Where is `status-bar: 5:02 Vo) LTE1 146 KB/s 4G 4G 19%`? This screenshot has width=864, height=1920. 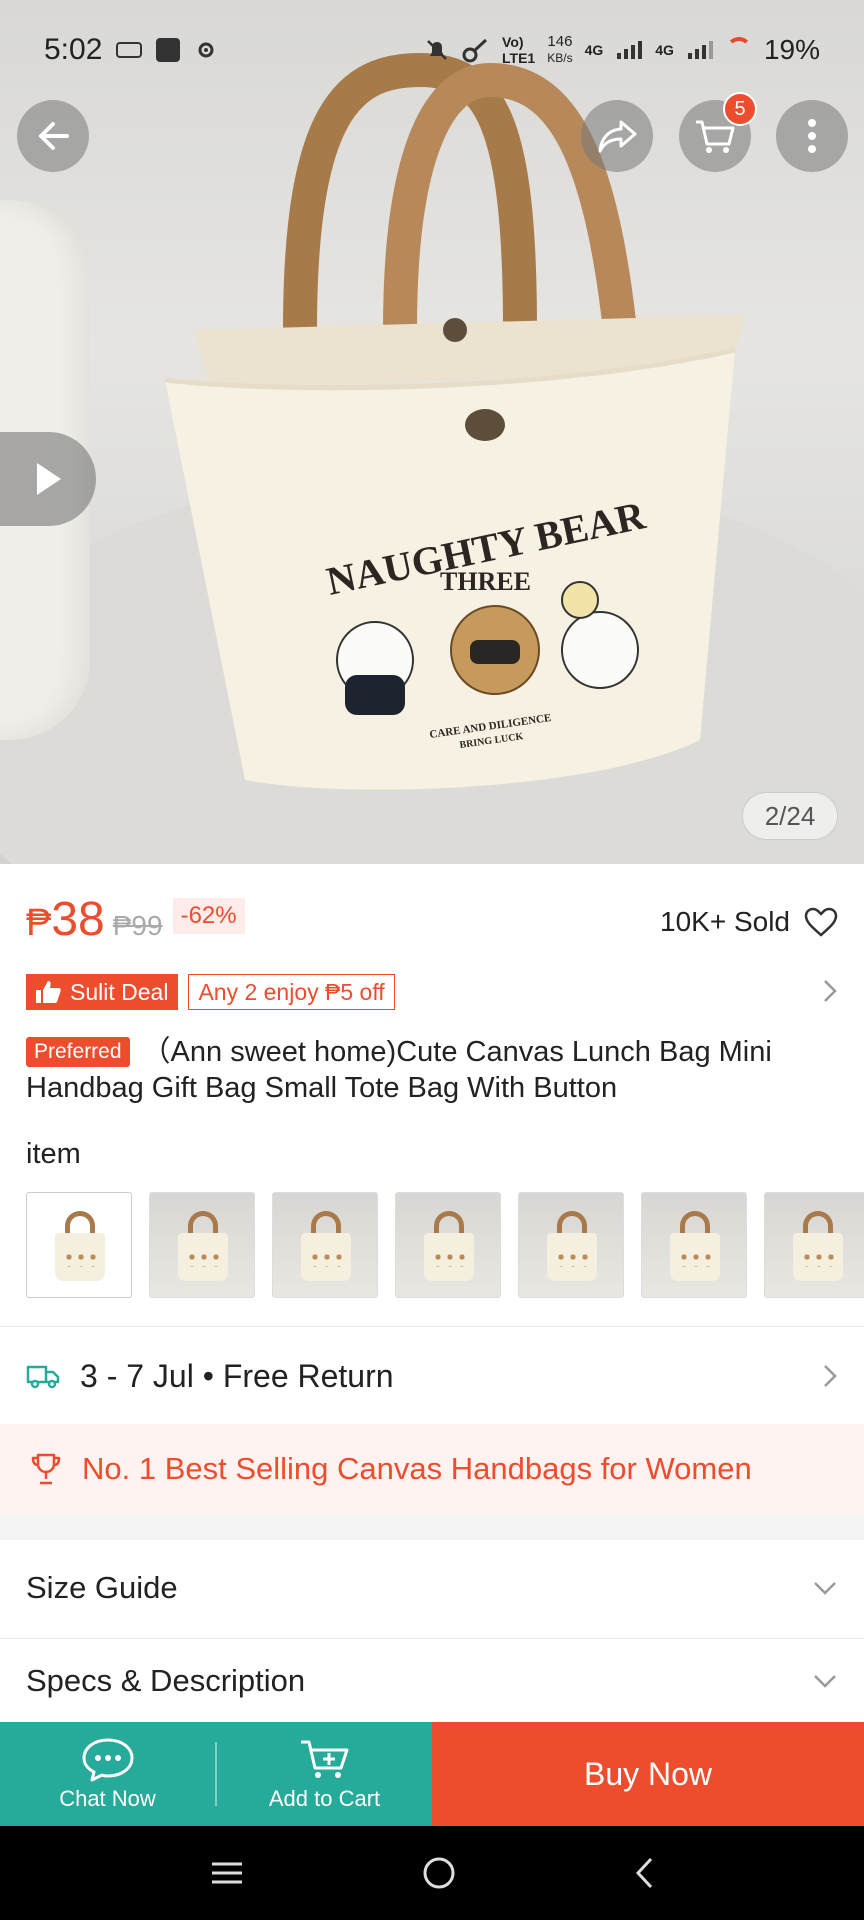
status-bar: 5:02 Vo) LTE1 146 KB/s 4G 4G 19% is located at coordinates (432, 50).